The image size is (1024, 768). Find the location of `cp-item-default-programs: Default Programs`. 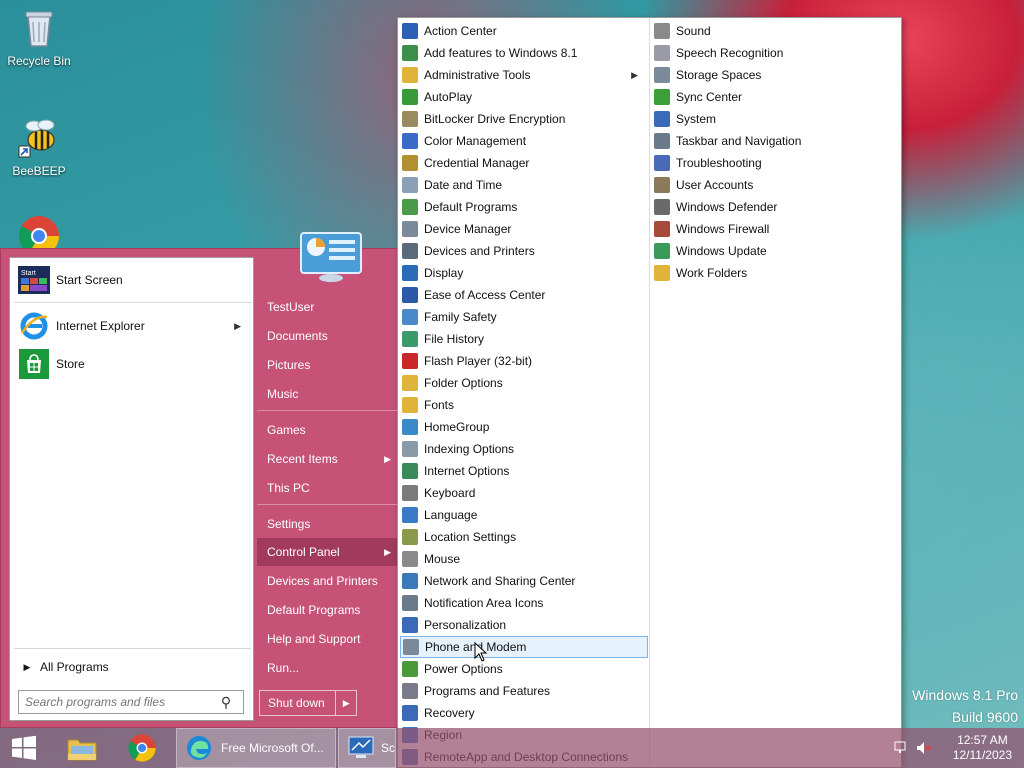

cp-item-default-programs: Default Programs is located at coordinates (524, 207).